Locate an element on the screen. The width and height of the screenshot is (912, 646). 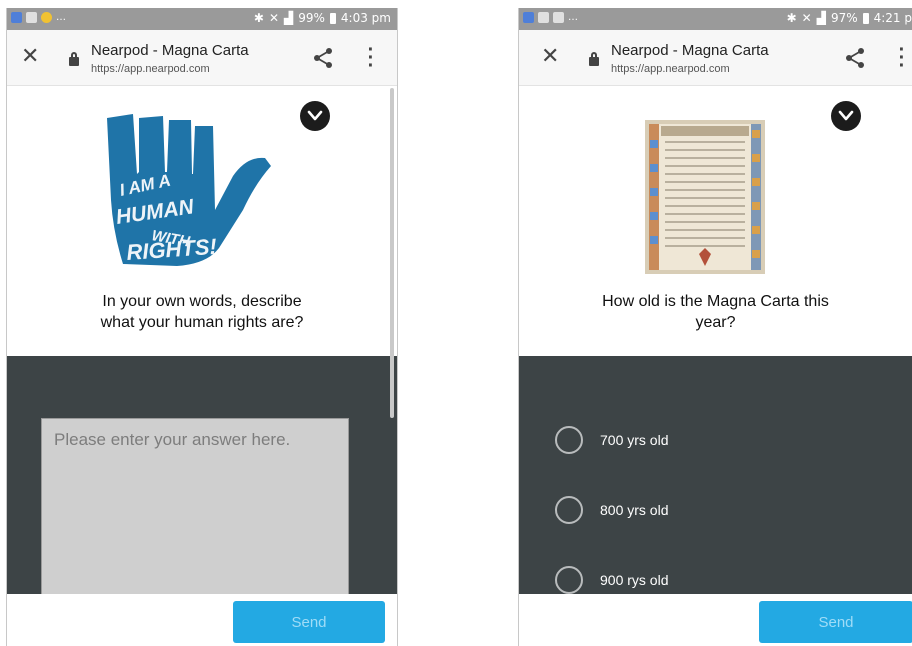
status-bar: … ✱ ✕ ▟ 99% 4:03 pm is located at coordinates (202, 19).